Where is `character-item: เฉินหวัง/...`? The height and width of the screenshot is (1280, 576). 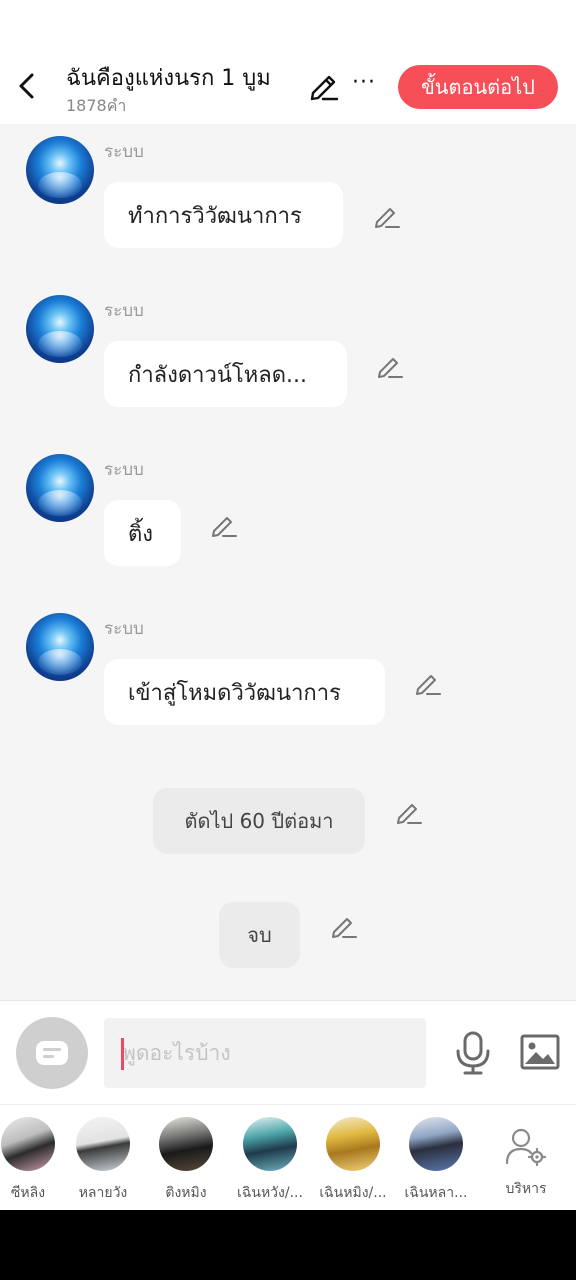
character-item: เฉินหวัง/... is located at coordinates (270, 1160).